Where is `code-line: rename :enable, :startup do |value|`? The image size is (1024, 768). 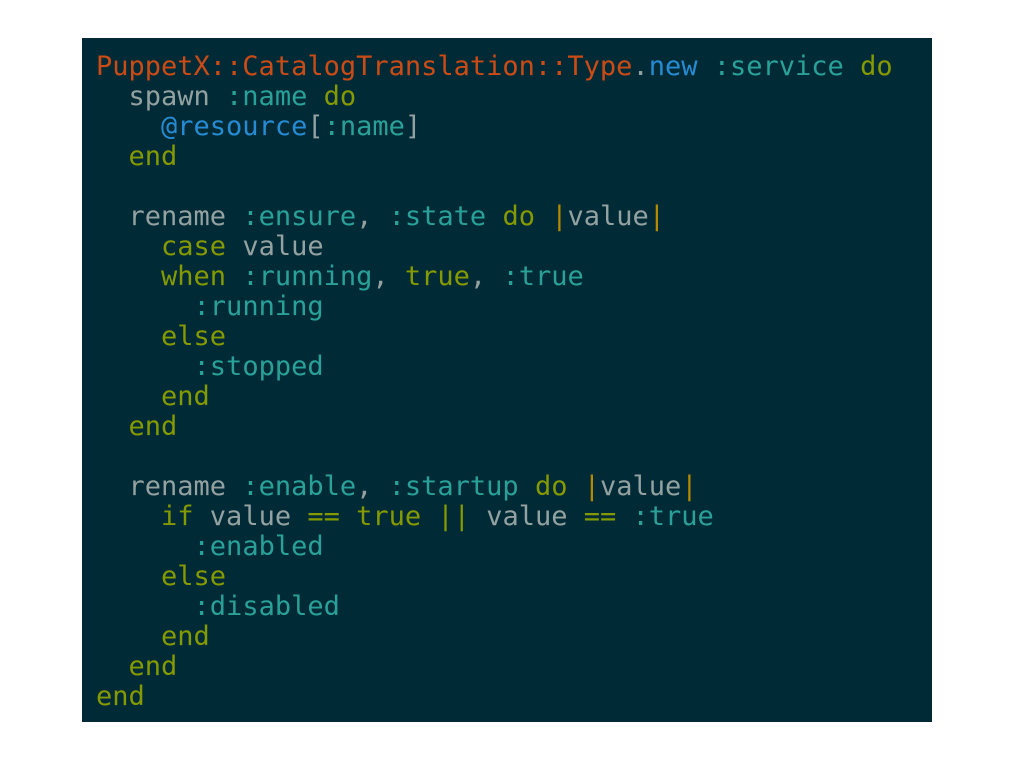
code-line: rename :enable, :startup do |value| is located at coordinates (514, 487).